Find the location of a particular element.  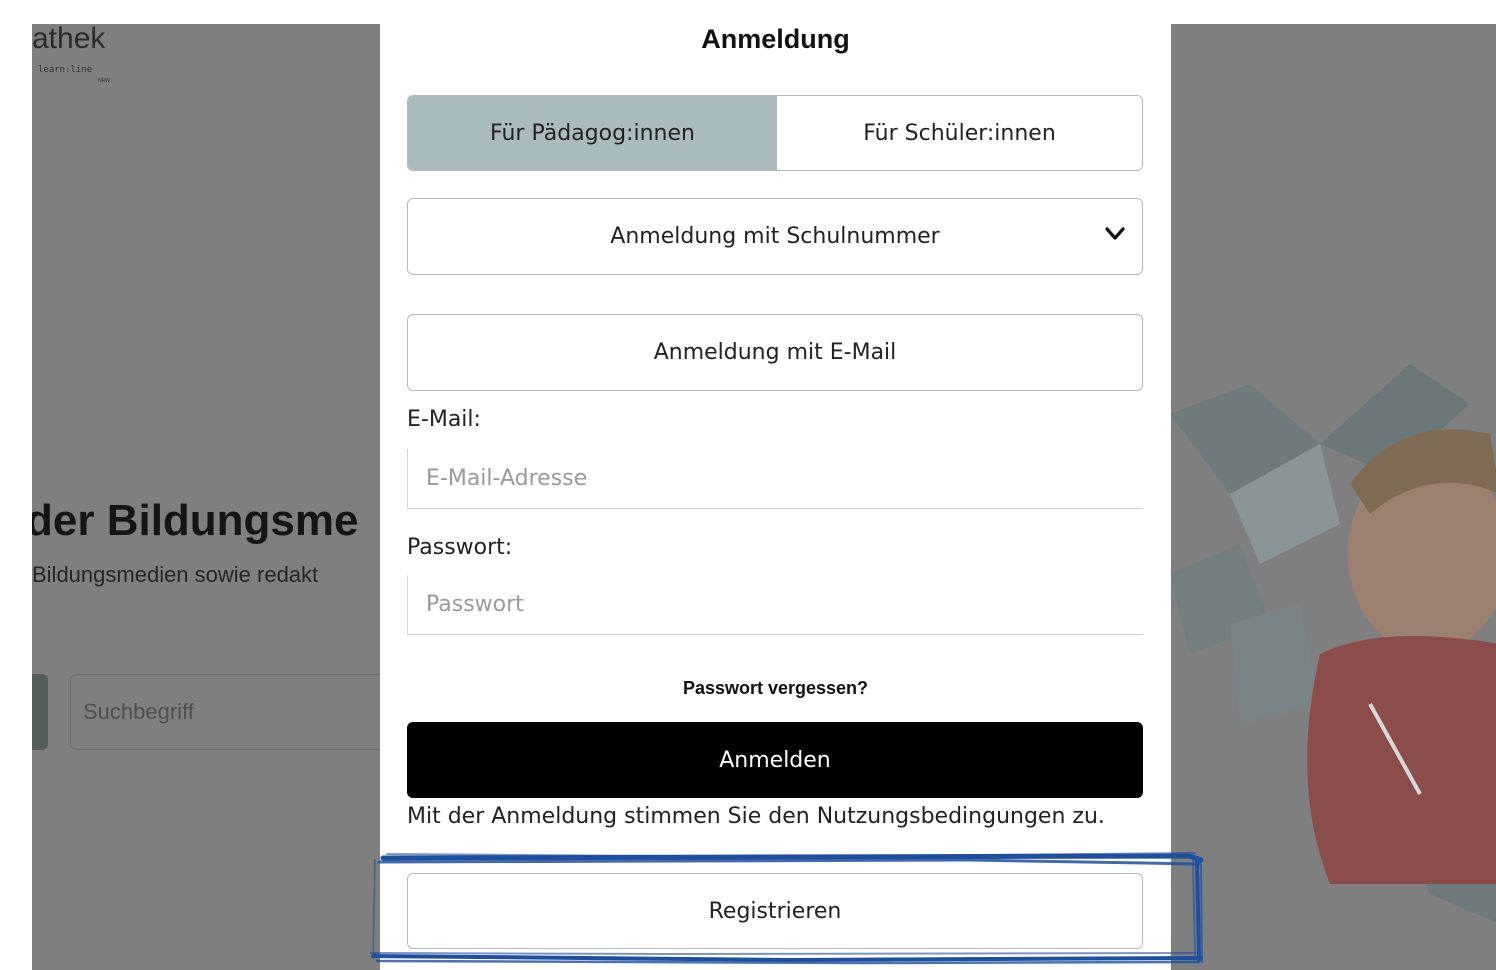

hero-image is located at coordinates (1333, 643).